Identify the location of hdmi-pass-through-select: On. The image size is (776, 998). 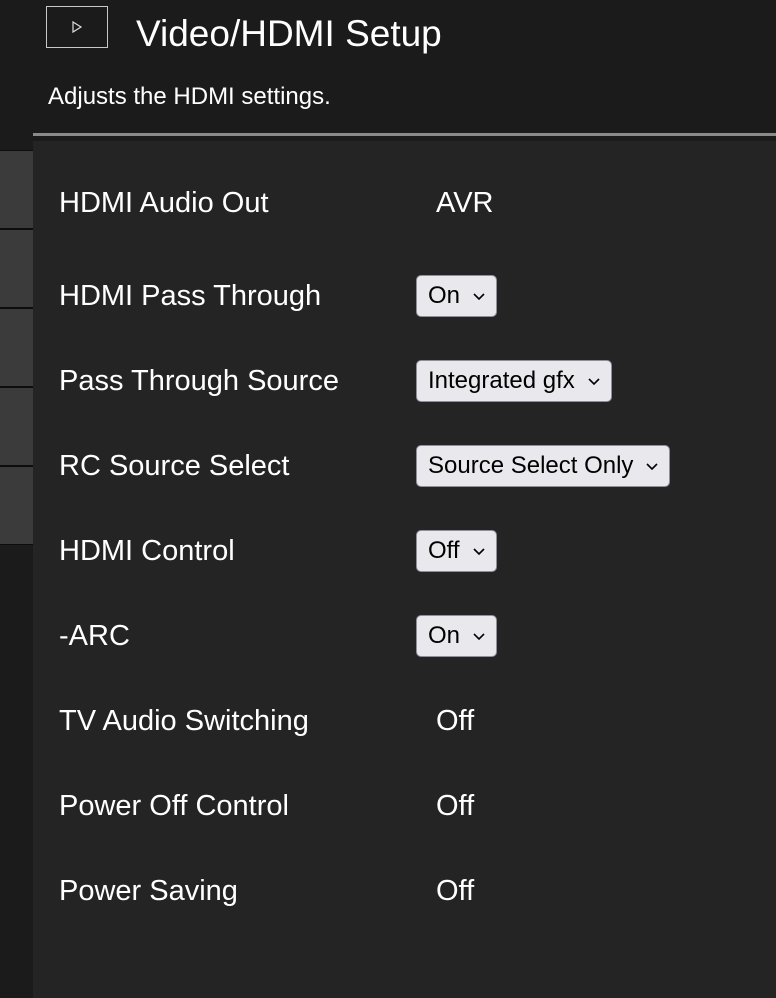
(457, 296).